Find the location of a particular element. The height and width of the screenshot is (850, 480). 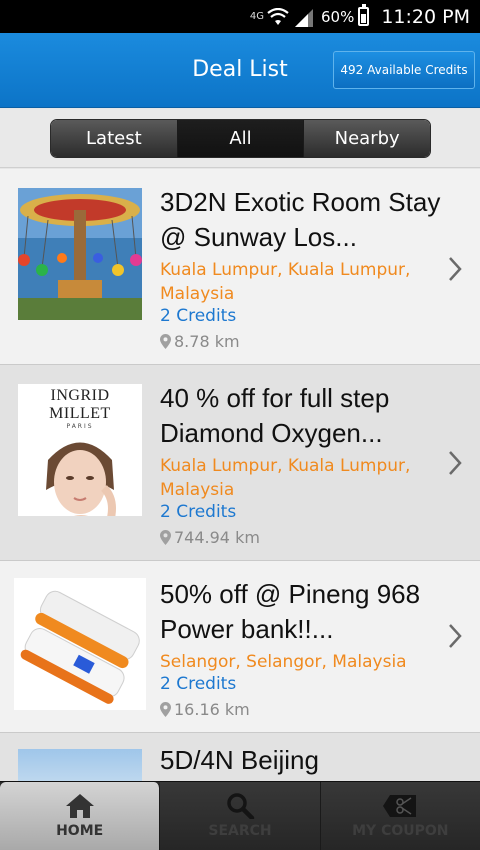

nav-search-label: SEARCH is located at coordinates (240, 831).